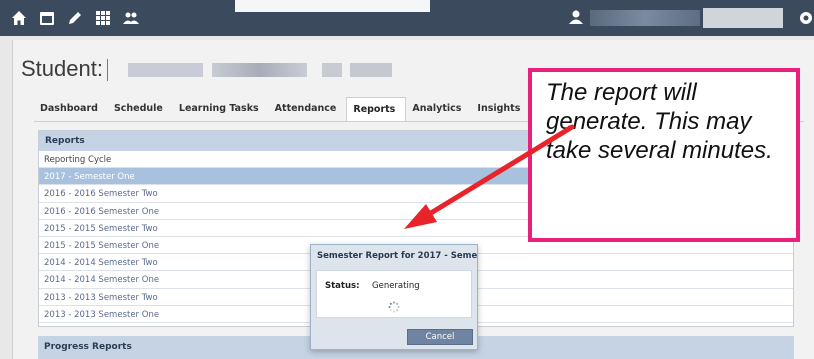 This screenshot has height=359, width=814. I want to click on tab-insights: Insights, so click(500, 109).